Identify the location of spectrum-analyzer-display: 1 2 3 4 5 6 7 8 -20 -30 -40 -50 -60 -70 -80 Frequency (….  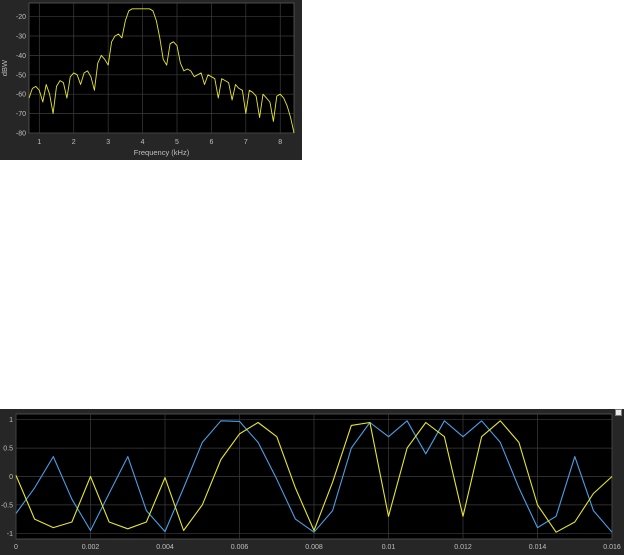
(151, 80).